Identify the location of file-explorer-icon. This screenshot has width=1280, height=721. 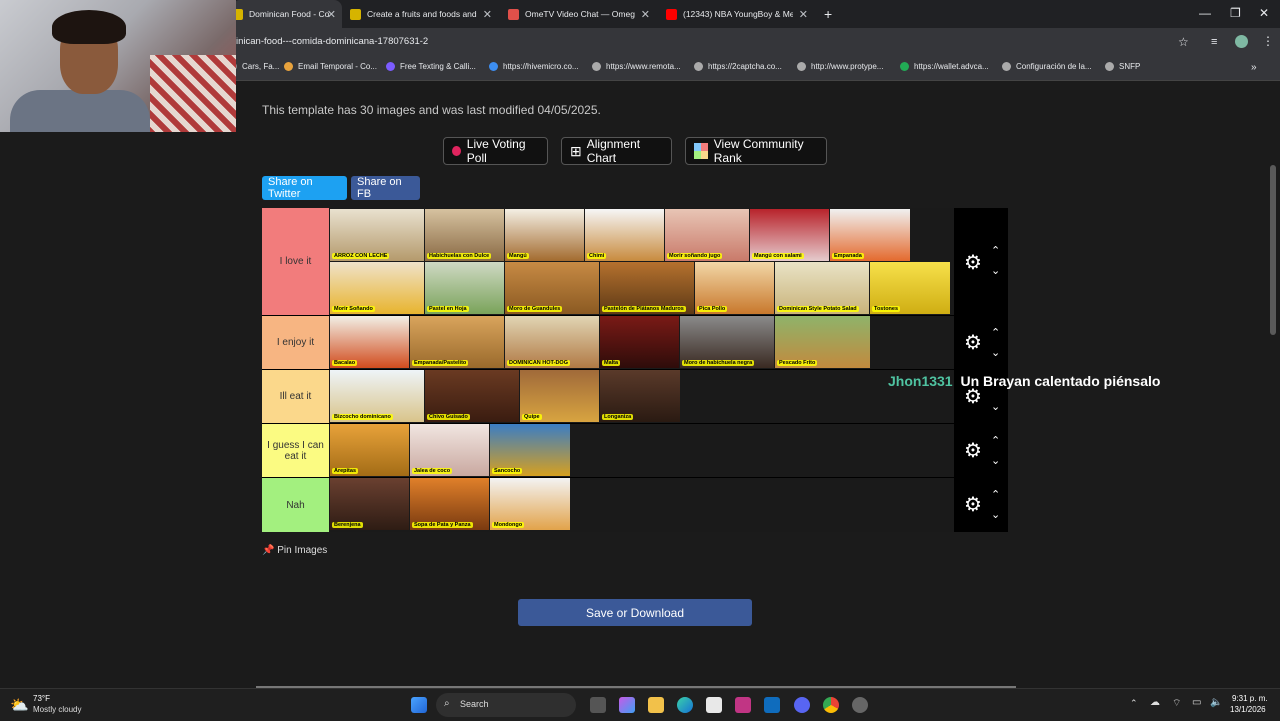
(656, 705).